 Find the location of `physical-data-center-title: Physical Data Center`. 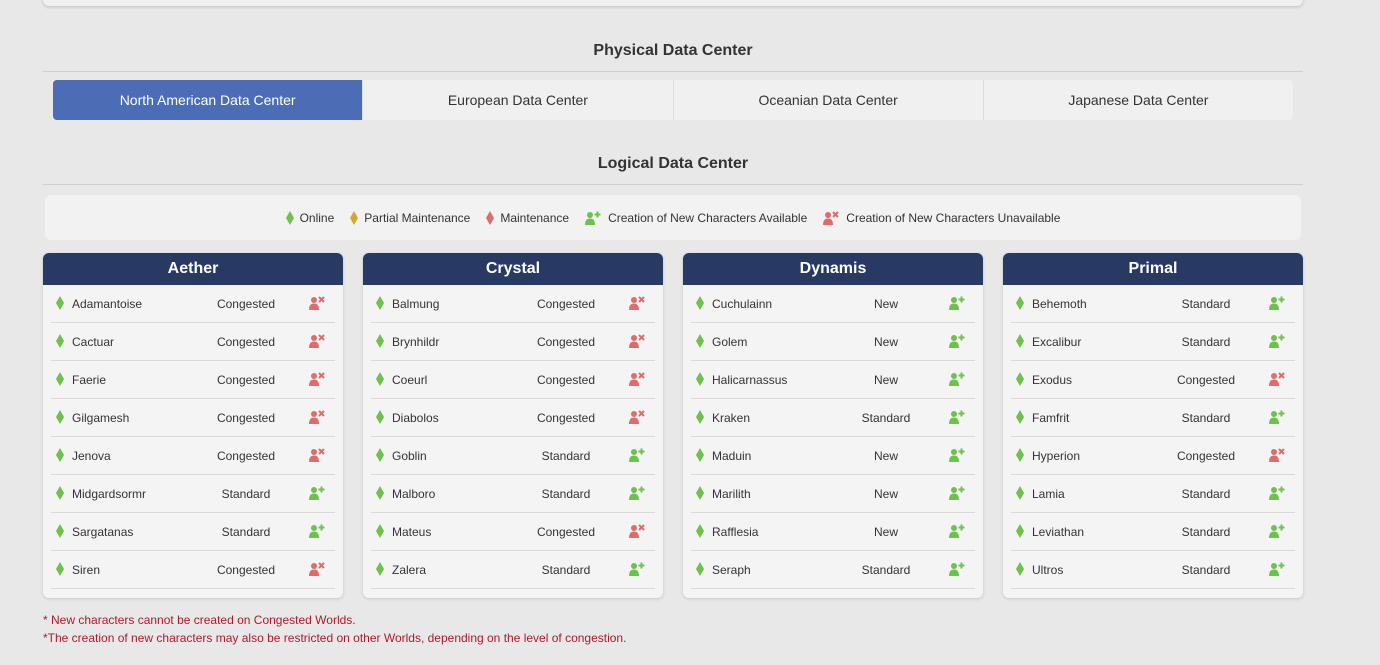

physical-data-center-title: Physical Data Center is located at coordinates (673, 50).